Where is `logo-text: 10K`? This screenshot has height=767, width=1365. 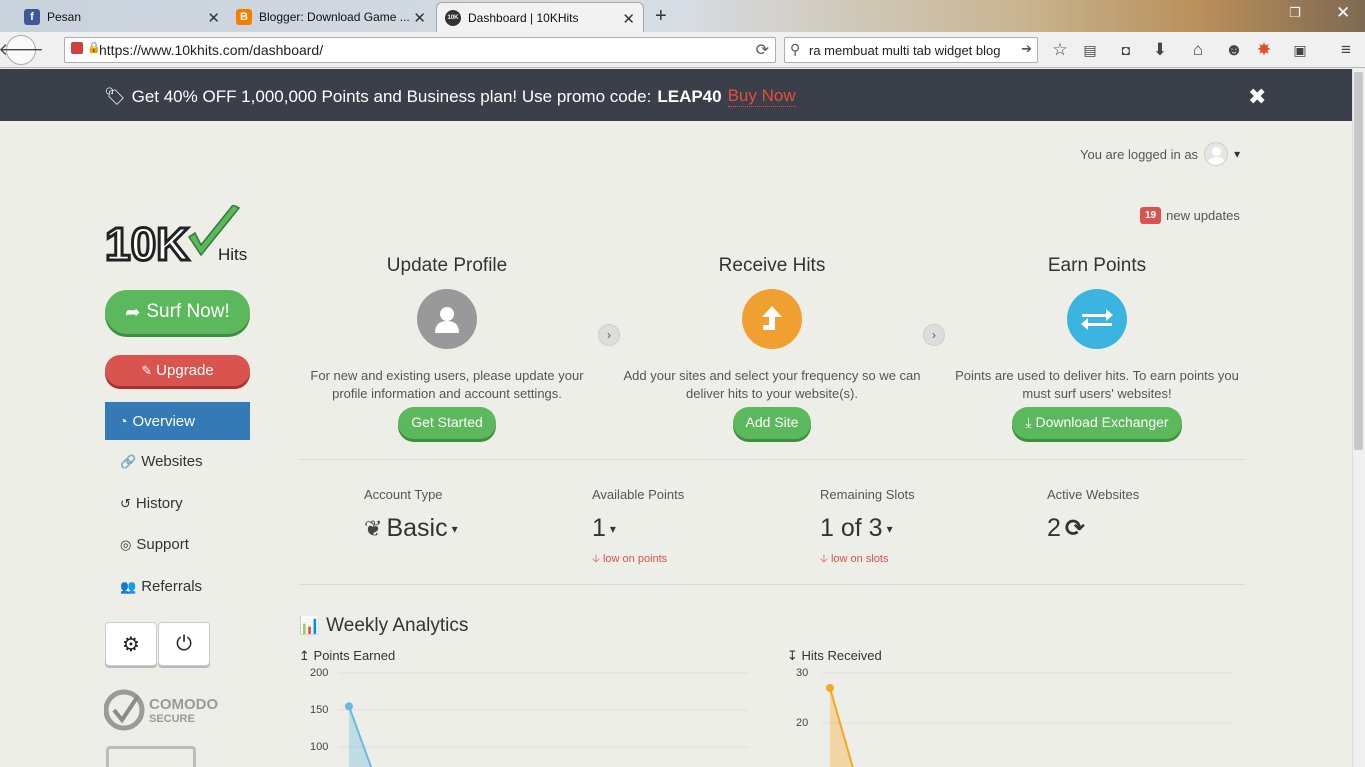 logo-text: 10K is located at coordinates (147, 241).